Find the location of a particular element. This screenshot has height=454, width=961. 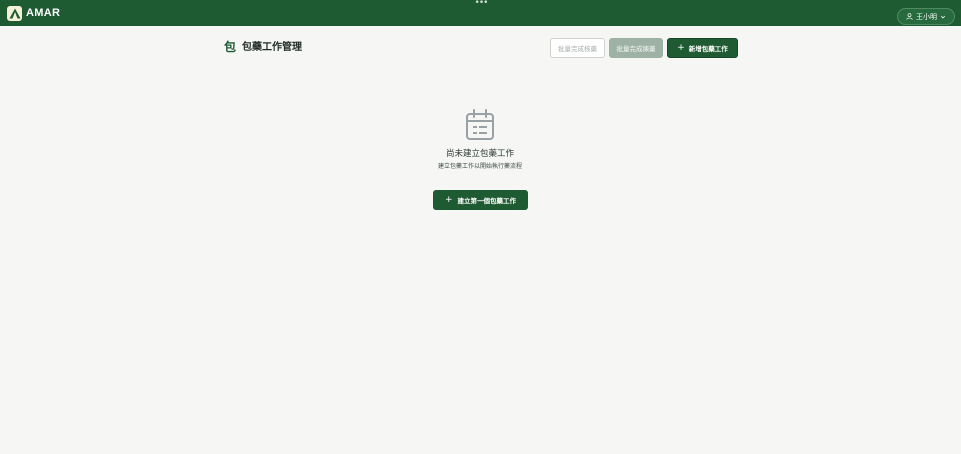

empty-state-subtitle: 建立包藥工作以開始執行藥流程 is located at coordinates (479, 166).